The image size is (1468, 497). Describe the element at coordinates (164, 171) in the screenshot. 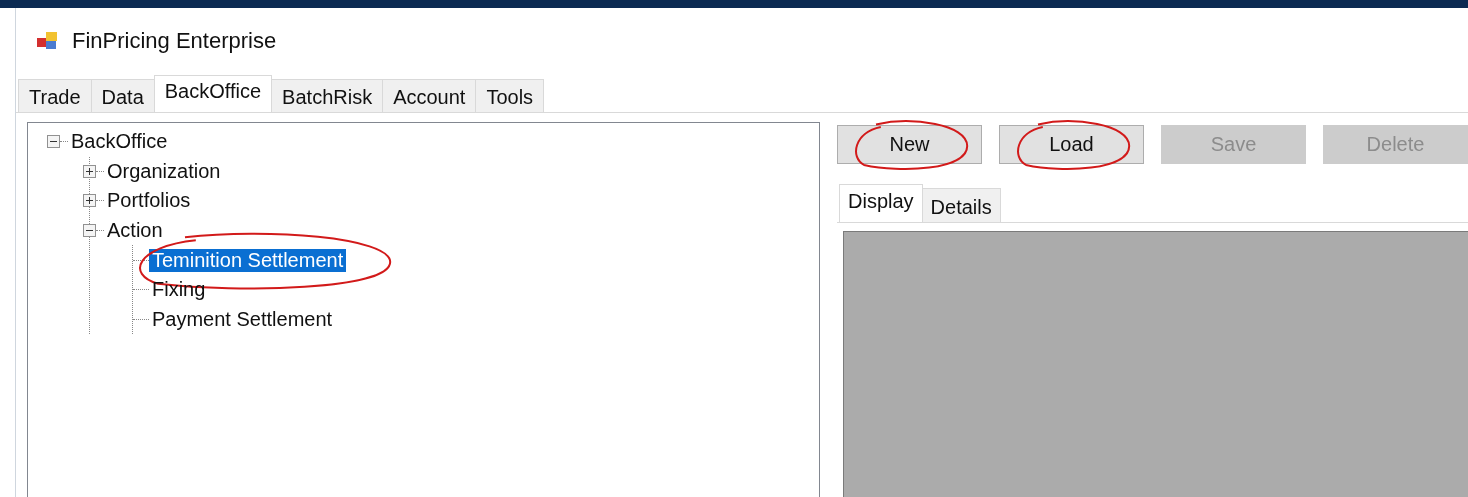

I see `tree-item: Organization` at that location.